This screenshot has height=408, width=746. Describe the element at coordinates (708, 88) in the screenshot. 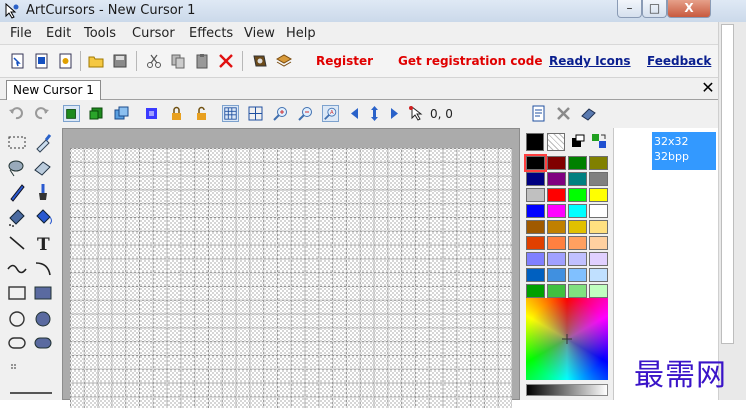

I see `close-tab-icon: ✕` at that location.